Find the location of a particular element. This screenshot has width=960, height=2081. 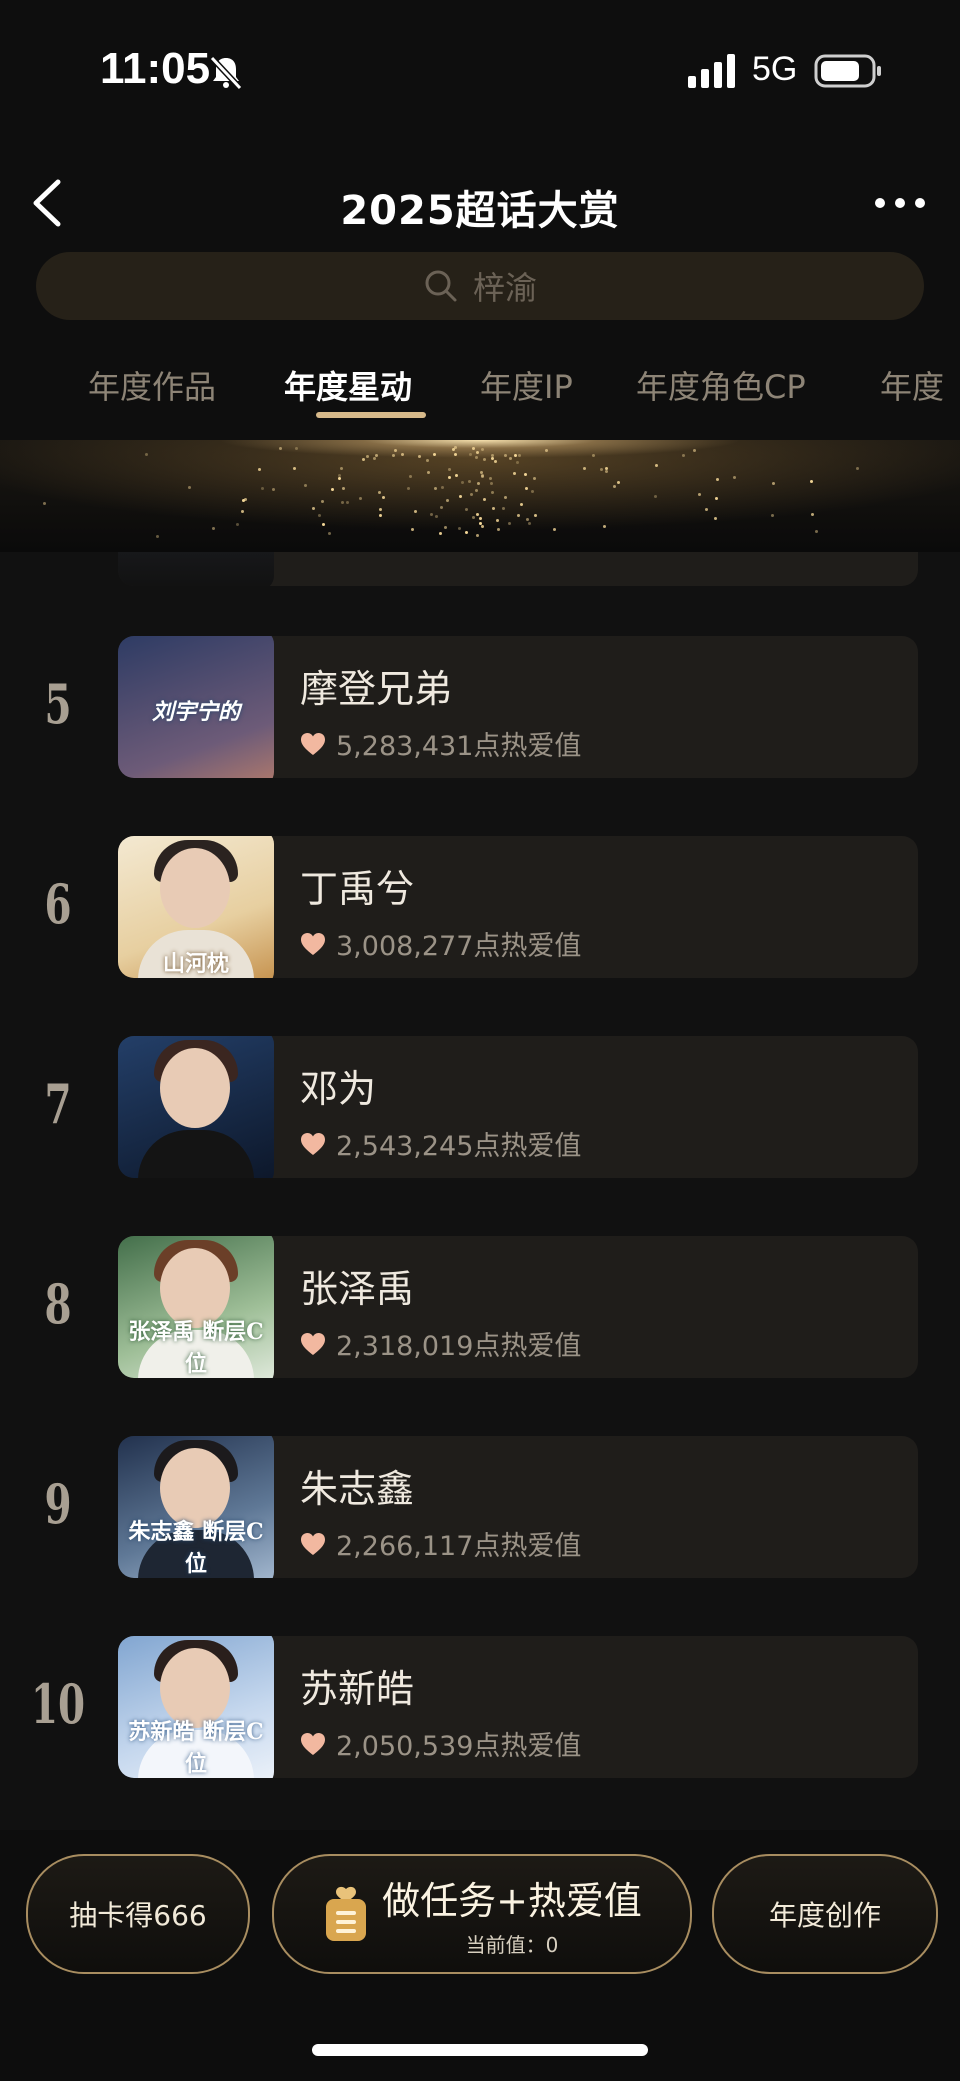

tab-annual-character-cp: 年度角色CP is located at coordinates (721, 385).